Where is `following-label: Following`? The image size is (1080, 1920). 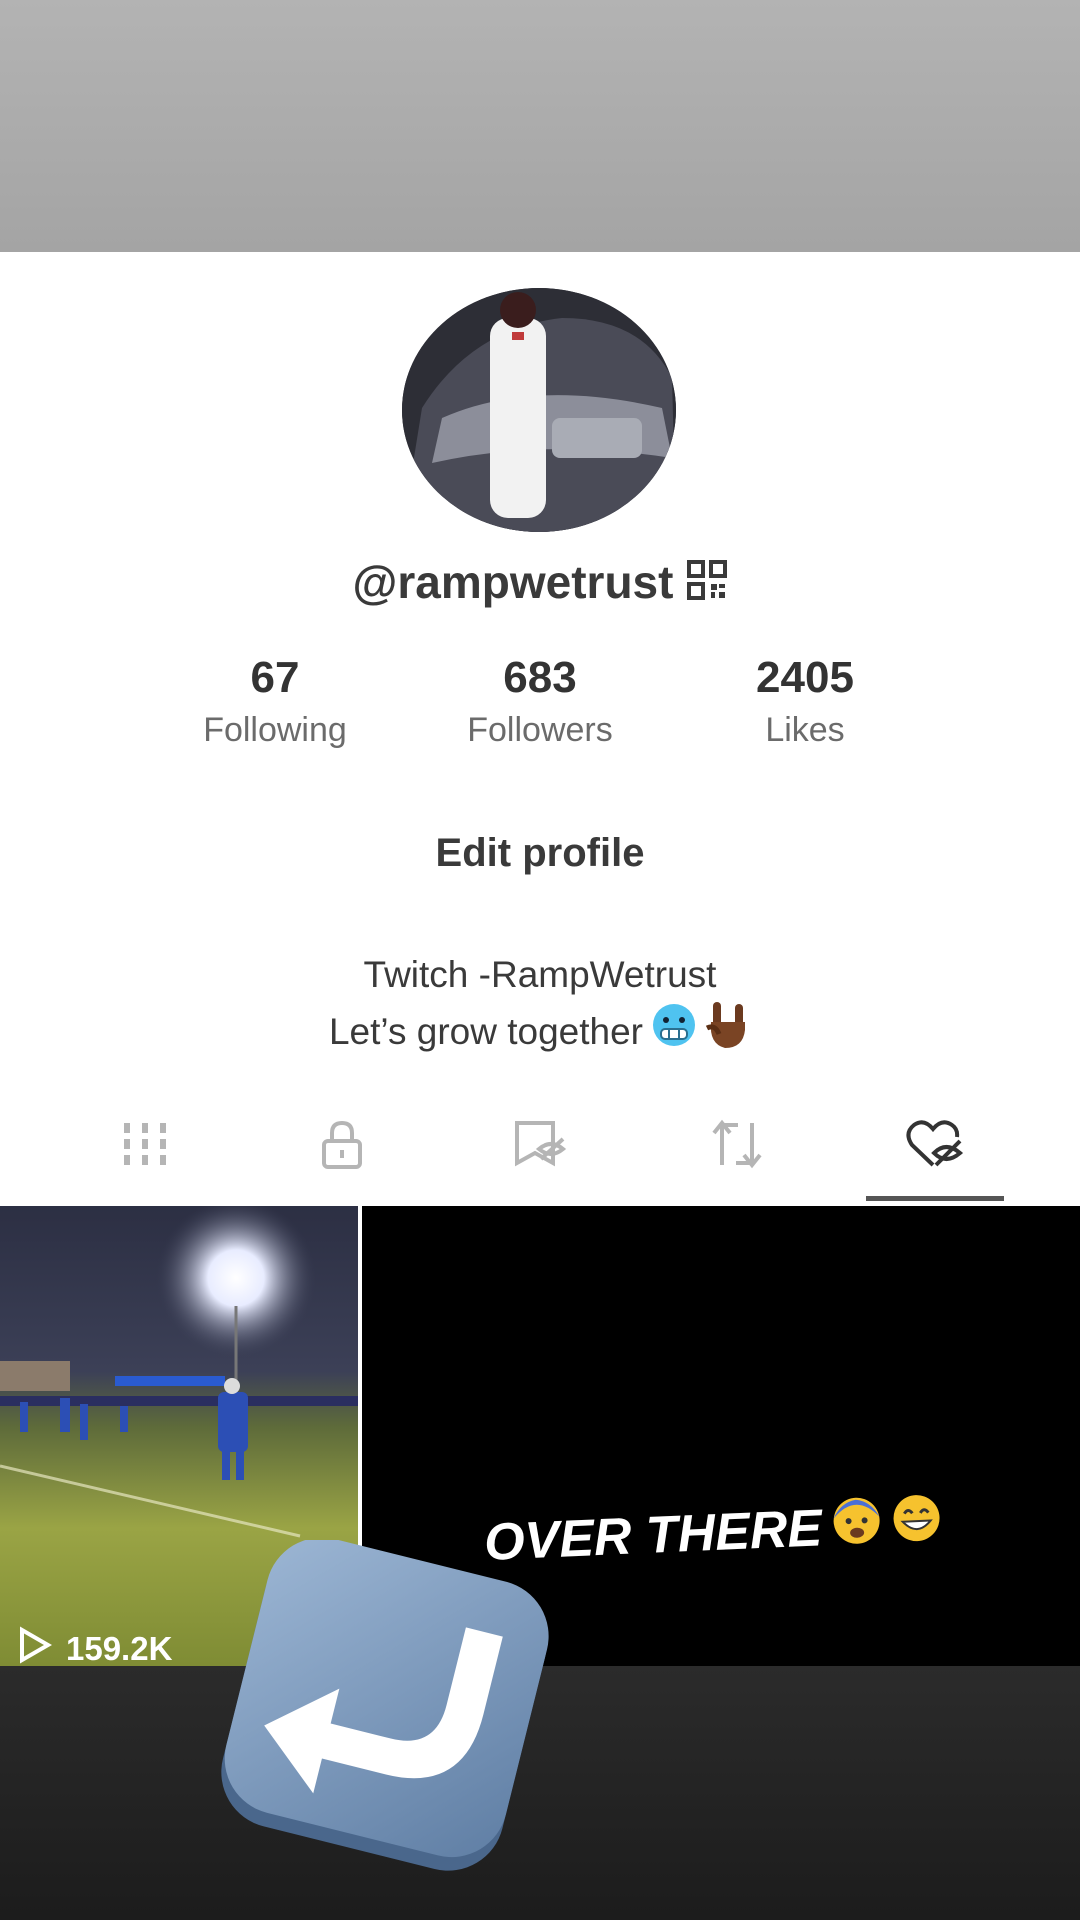
following-label: Following is located at coordinates (275, 730).